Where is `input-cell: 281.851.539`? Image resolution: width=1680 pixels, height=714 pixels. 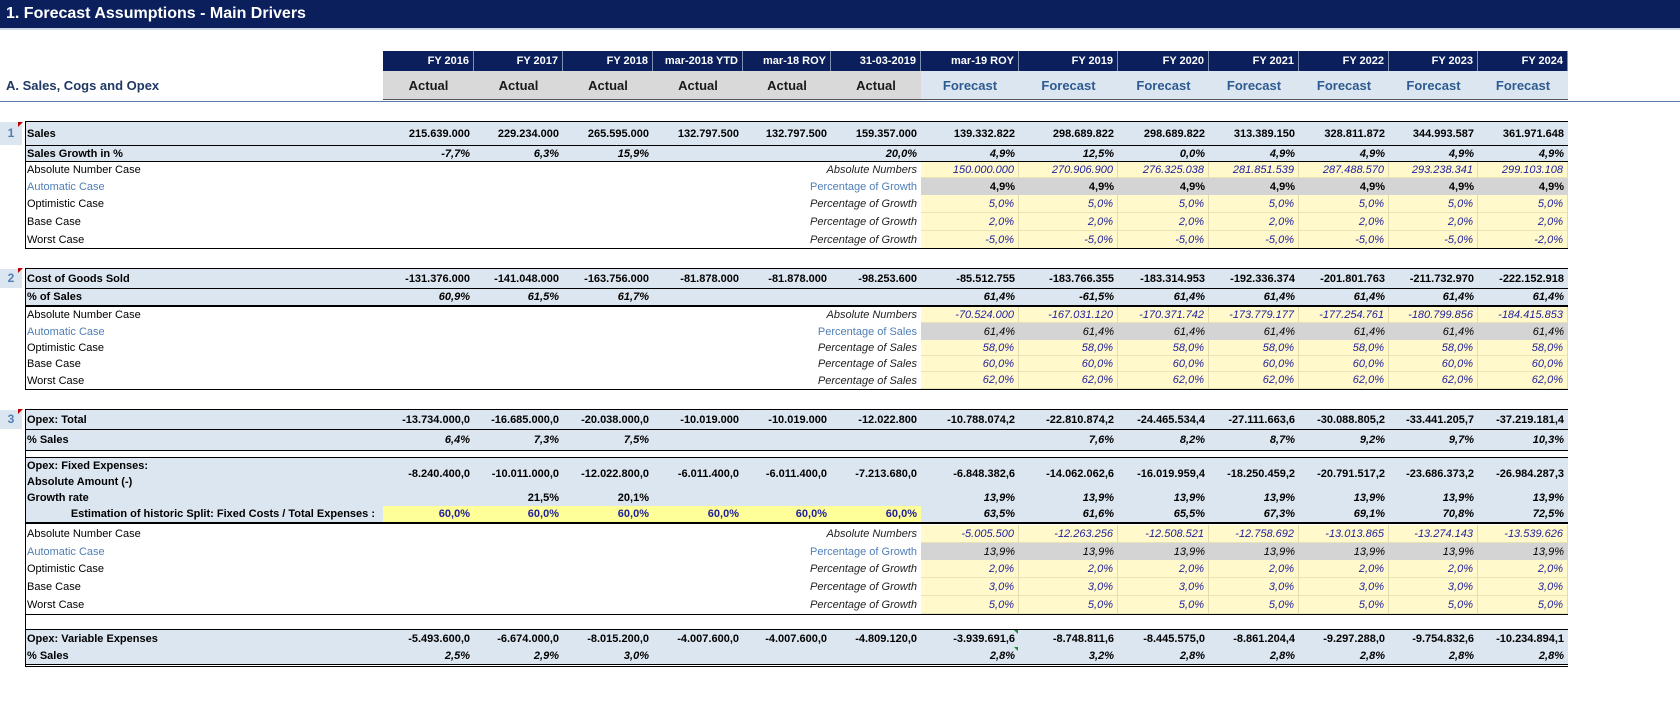 input-cell: 281.851.539 is located at coordinates (1254, 170).